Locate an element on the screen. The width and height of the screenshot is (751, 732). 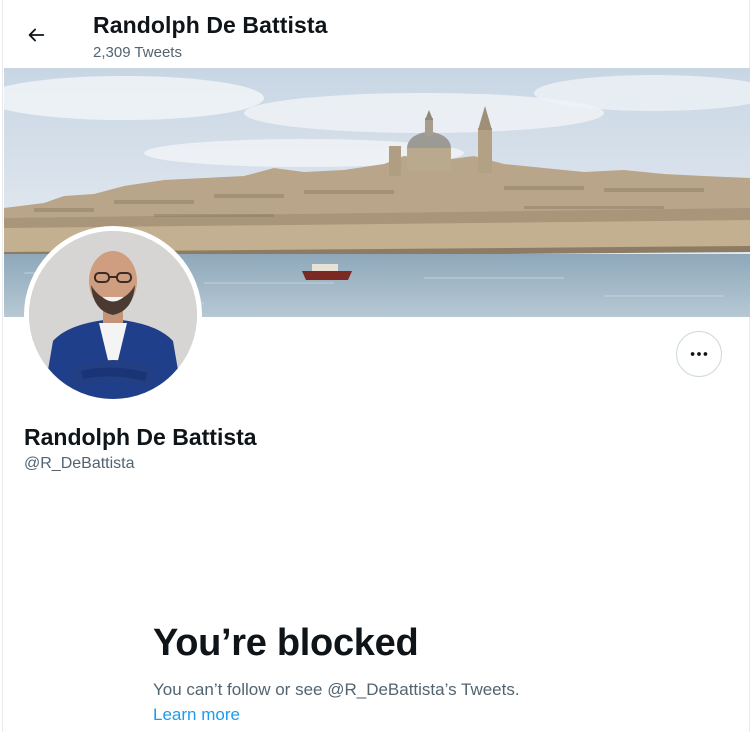
profile-name: Randolph De Battista is located at coordinates (140, 437).